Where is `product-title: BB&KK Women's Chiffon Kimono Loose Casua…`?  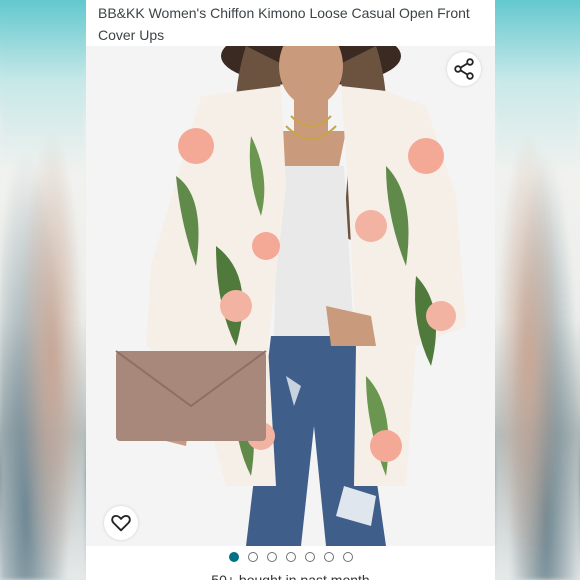
product-title: BB&KK Women's Chiffon Kimono Loose Casua… is located at coordinates (290, 24).